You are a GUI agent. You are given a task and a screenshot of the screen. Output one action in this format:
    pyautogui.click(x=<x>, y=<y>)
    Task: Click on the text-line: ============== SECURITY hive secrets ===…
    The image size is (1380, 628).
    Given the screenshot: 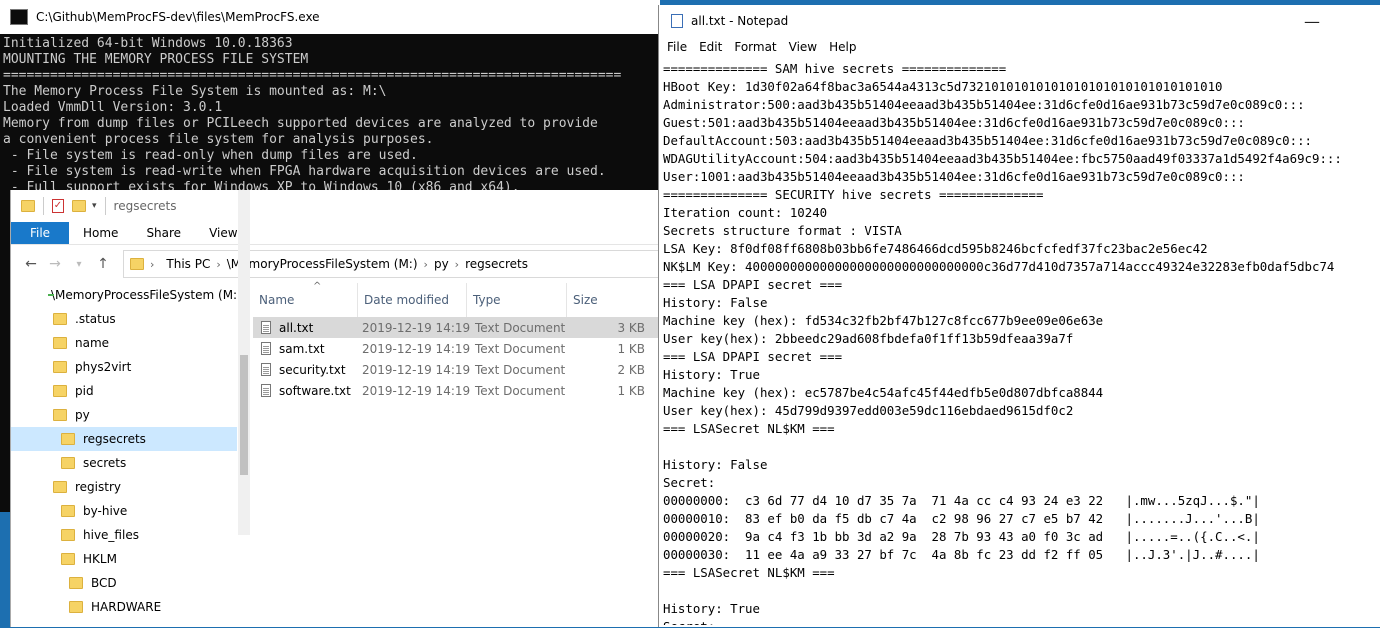 What is the action you would take?
    pyautogui.click(x=853, y=194)
    